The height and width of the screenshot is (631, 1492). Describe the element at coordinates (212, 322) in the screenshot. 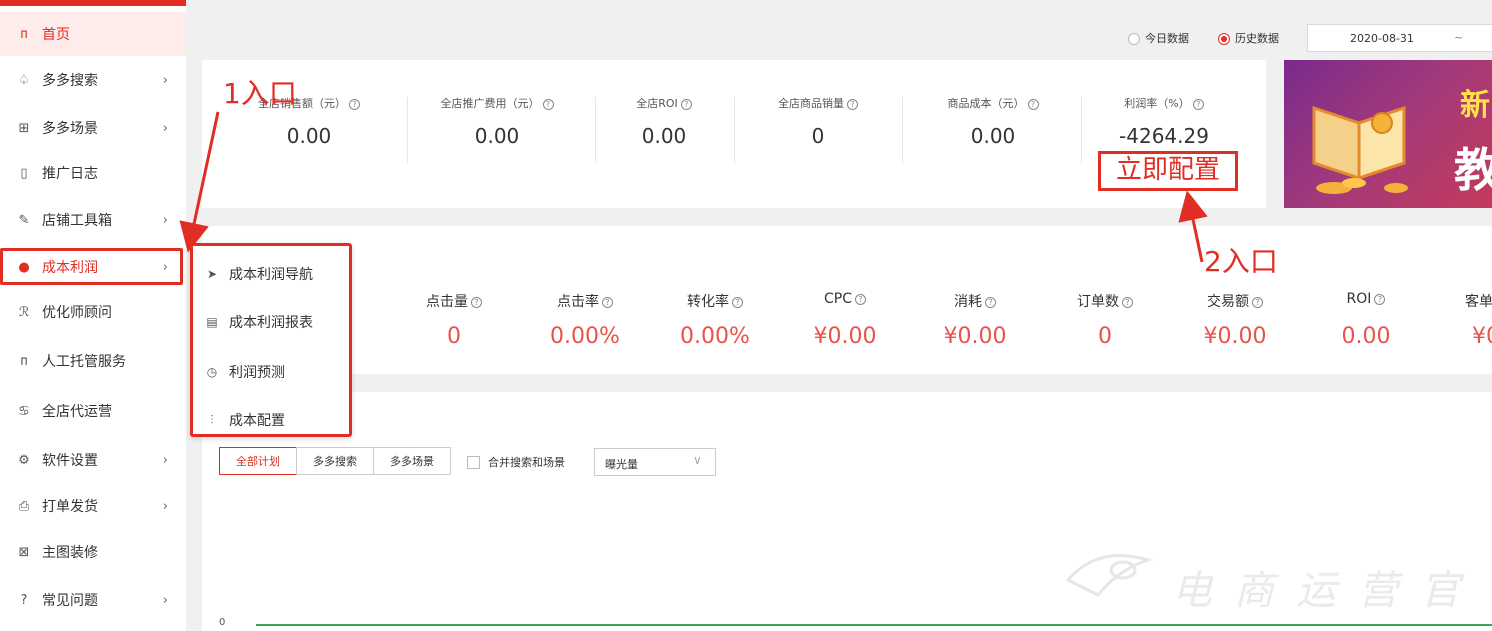

I see `clipboard-chart-icon: ▤` at that location.